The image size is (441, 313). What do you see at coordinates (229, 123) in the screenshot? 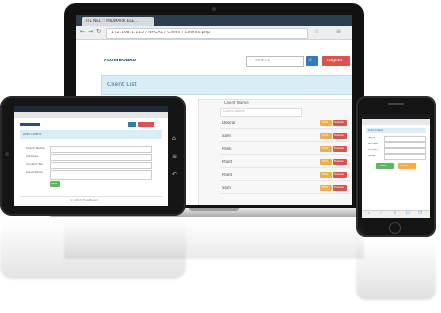
I see `row-name: Dooral` at bounding box center [229, 123].